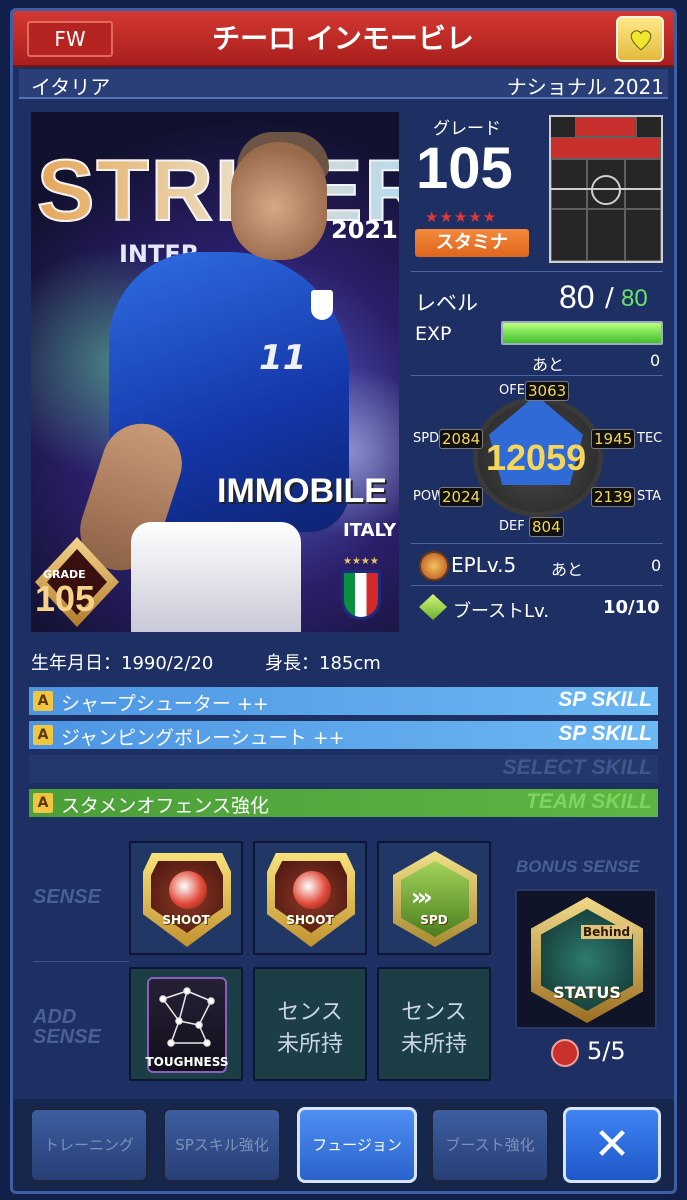 Image resolution: width=687 pixels, height=1200 pixels. I want to click on position-map, so click(606, 189).